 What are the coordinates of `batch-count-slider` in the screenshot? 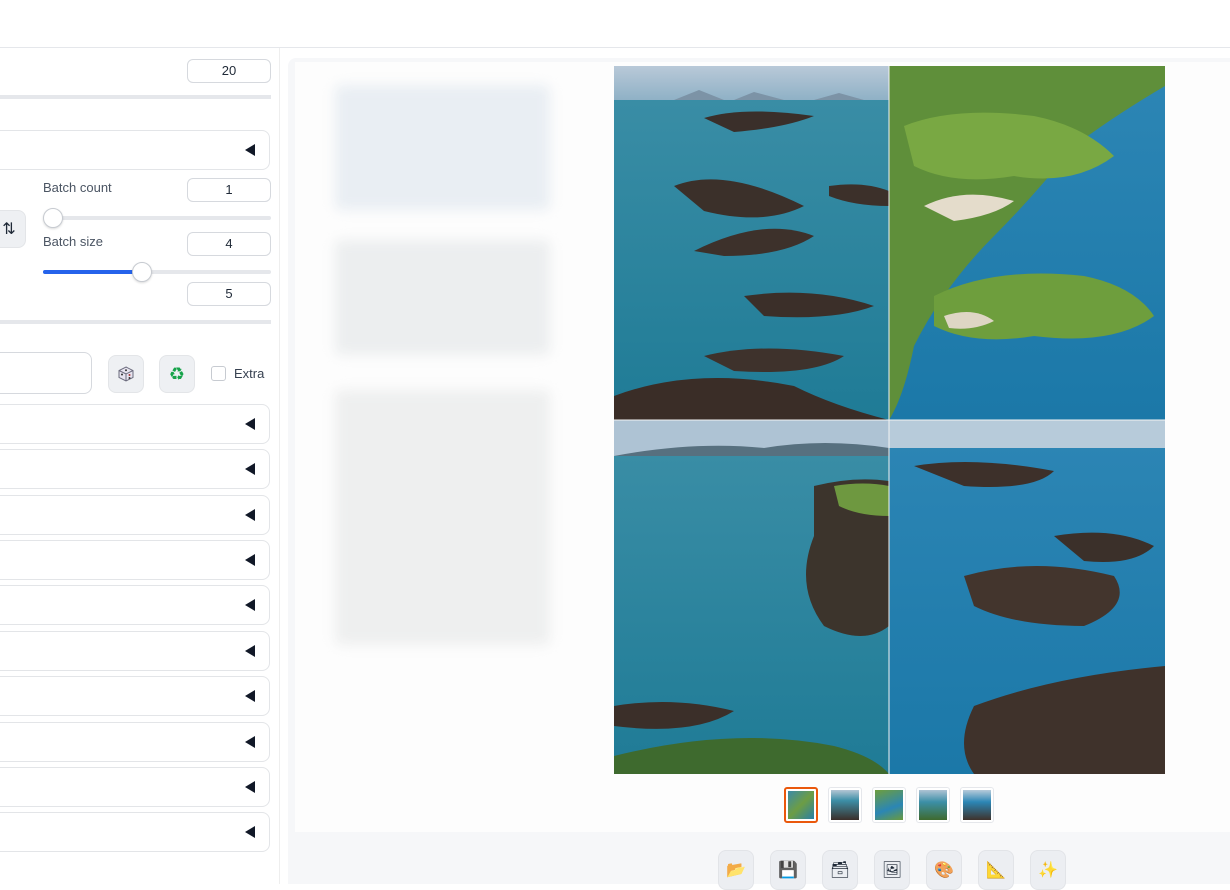 It's located at (157, 218).